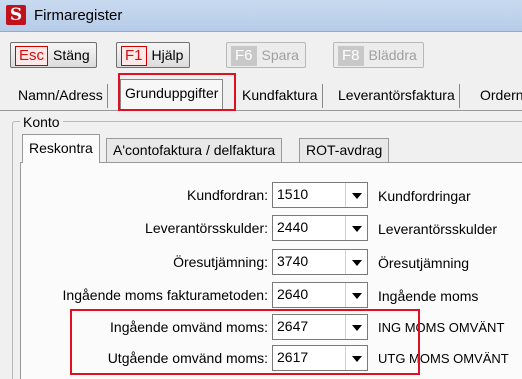 The image size is (522, 379). I want to click on konto-group-label: Konto, so click(41, 122).